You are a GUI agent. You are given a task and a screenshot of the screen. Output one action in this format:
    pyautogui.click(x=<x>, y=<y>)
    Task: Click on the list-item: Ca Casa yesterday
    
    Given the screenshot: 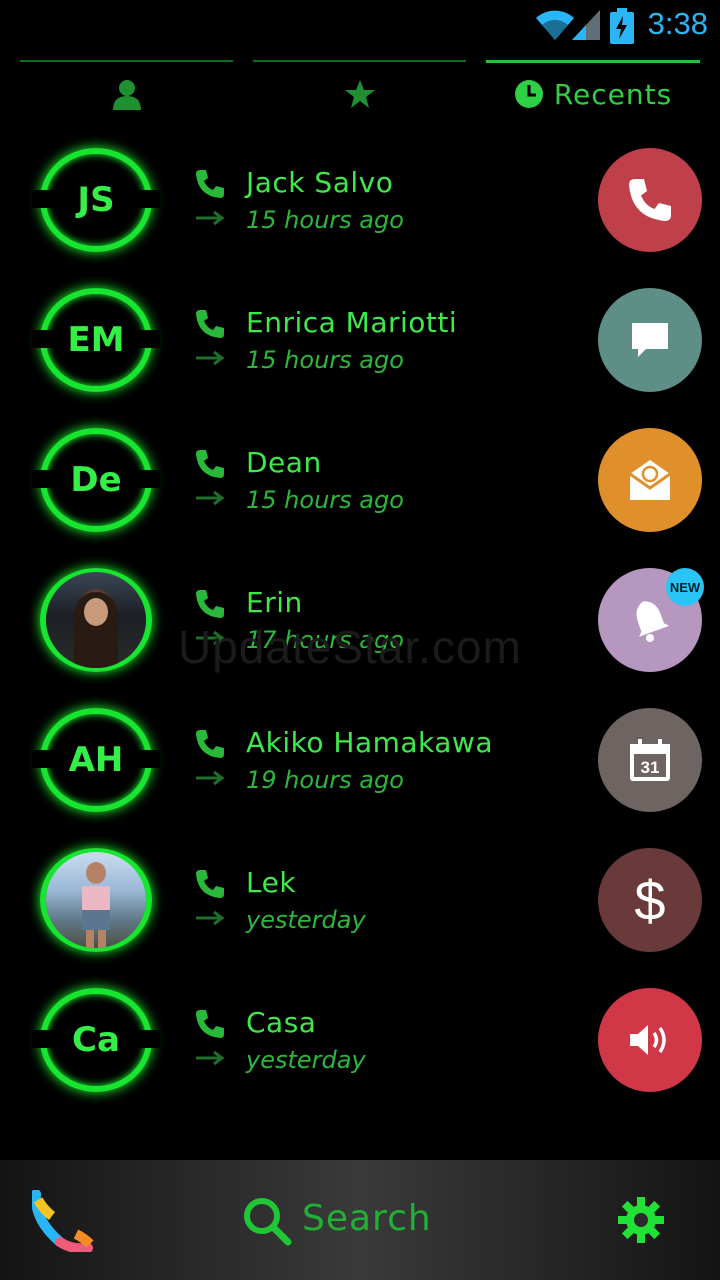 What is the action you would take?
    pyautogui.click(x=360, y=1050)
    